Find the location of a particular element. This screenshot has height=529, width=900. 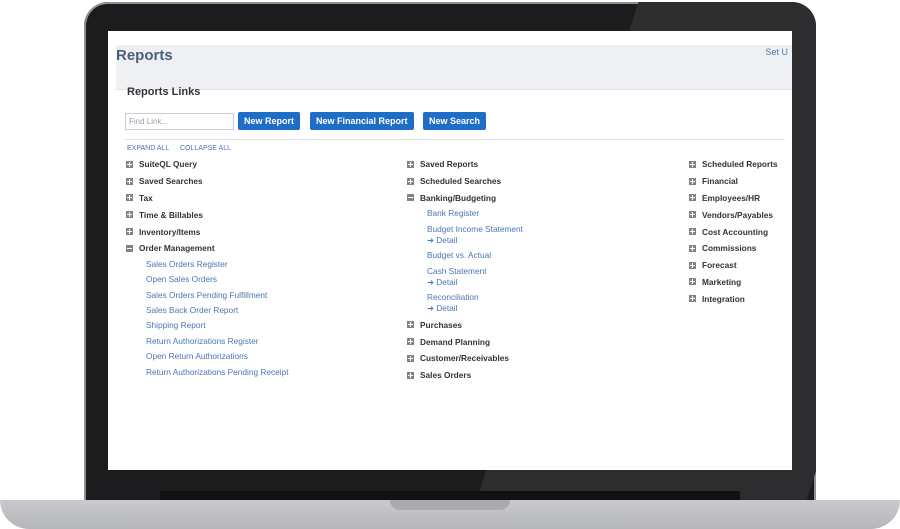

category-saved-reports: Saved Reports is located at coordinates (465, 164).